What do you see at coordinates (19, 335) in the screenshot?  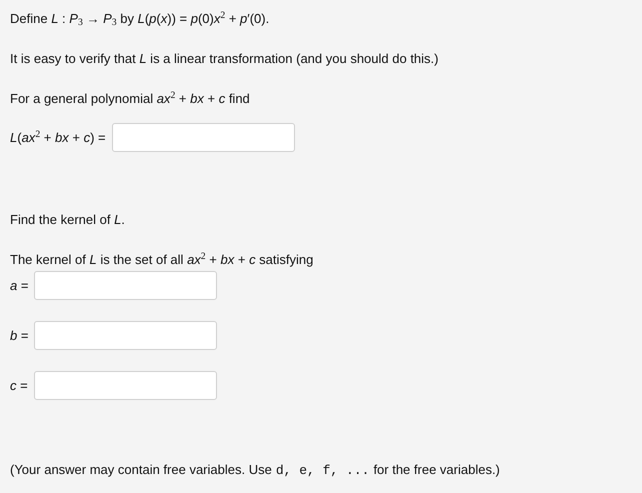 I see `field-label: b =` at bounding box center [19, 335].